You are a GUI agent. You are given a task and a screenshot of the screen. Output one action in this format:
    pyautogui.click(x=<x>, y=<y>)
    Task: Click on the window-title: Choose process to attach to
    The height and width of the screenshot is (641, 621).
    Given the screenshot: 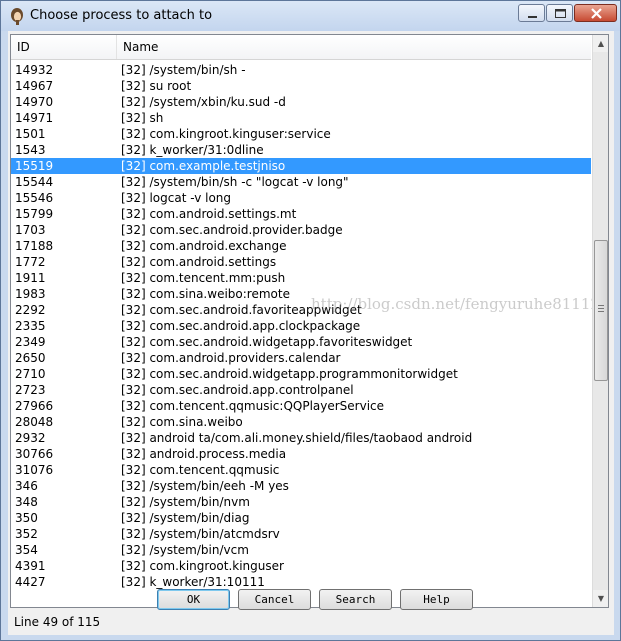 What is the action you would take?
    pyautogui.click(x=121, y=15)
    